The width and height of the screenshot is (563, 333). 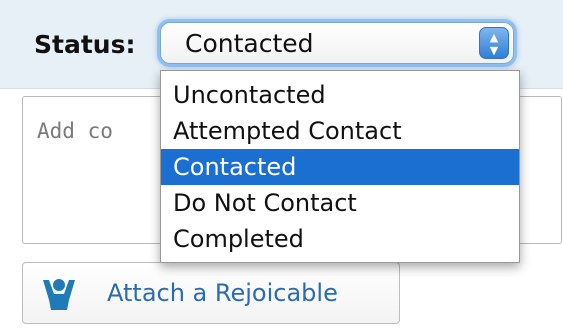 I want to click on option-label: Uncontacted, so click(x=249, y=95).